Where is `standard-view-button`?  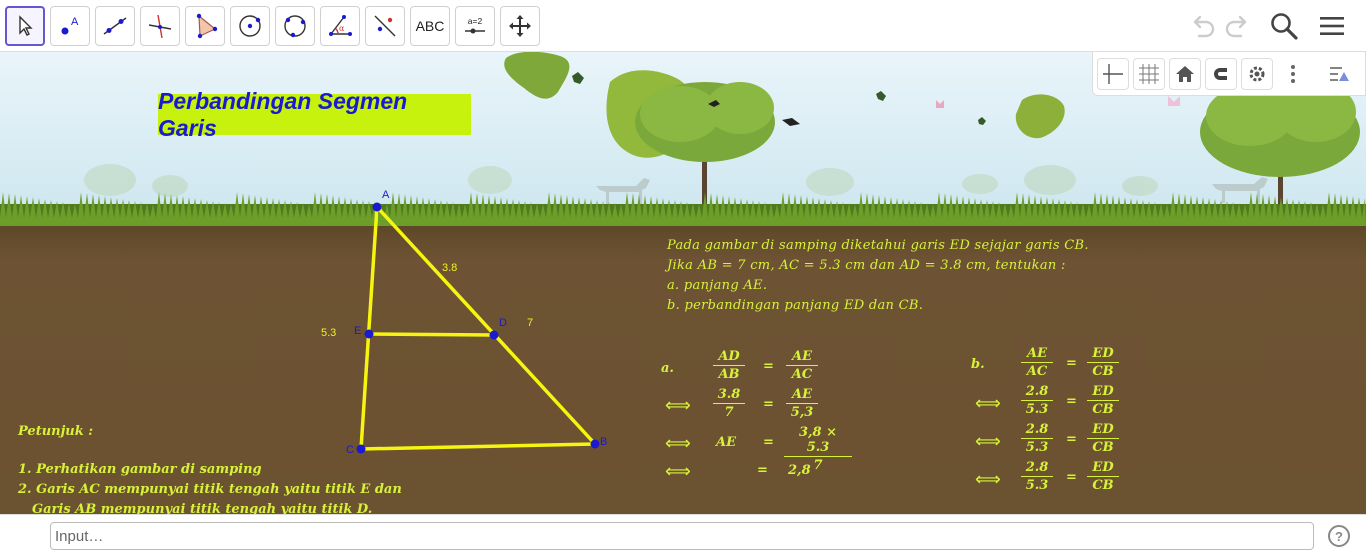
standard-view-button is located at coordinates (1185, 74).